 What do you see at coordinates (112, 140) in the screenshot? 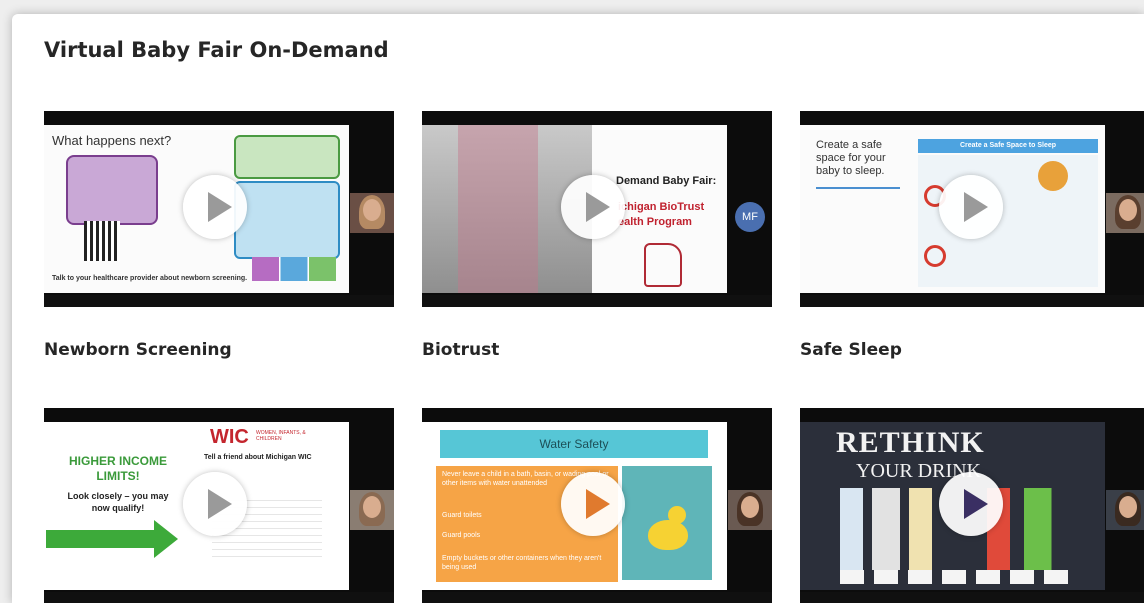
I see `slide-heading: What happens next?` at bounding box center [112, 140].